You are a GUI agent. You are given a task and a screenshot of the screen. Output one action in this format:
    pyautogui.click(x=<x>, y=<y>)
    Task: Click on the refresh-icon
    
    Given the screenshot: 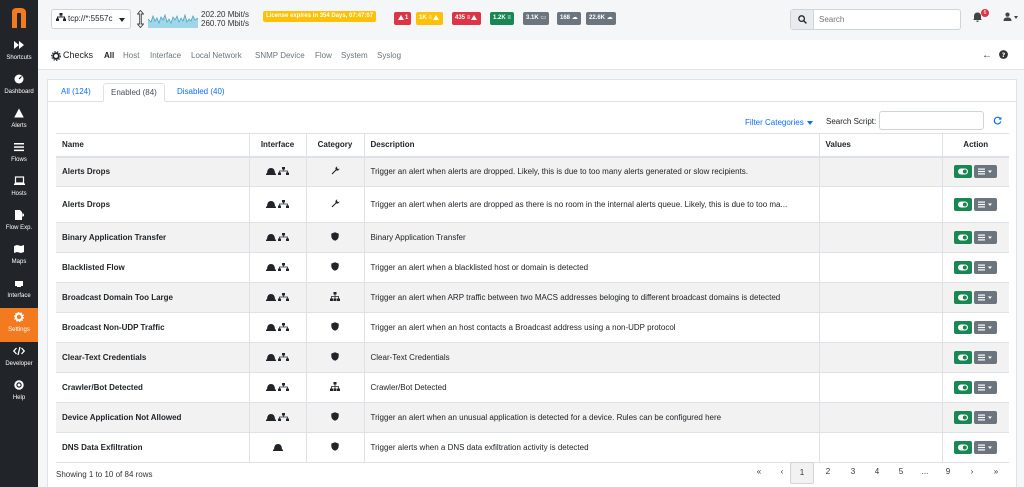 What is the action you would take?
    pyautogui.click(x=997, y=121)
    